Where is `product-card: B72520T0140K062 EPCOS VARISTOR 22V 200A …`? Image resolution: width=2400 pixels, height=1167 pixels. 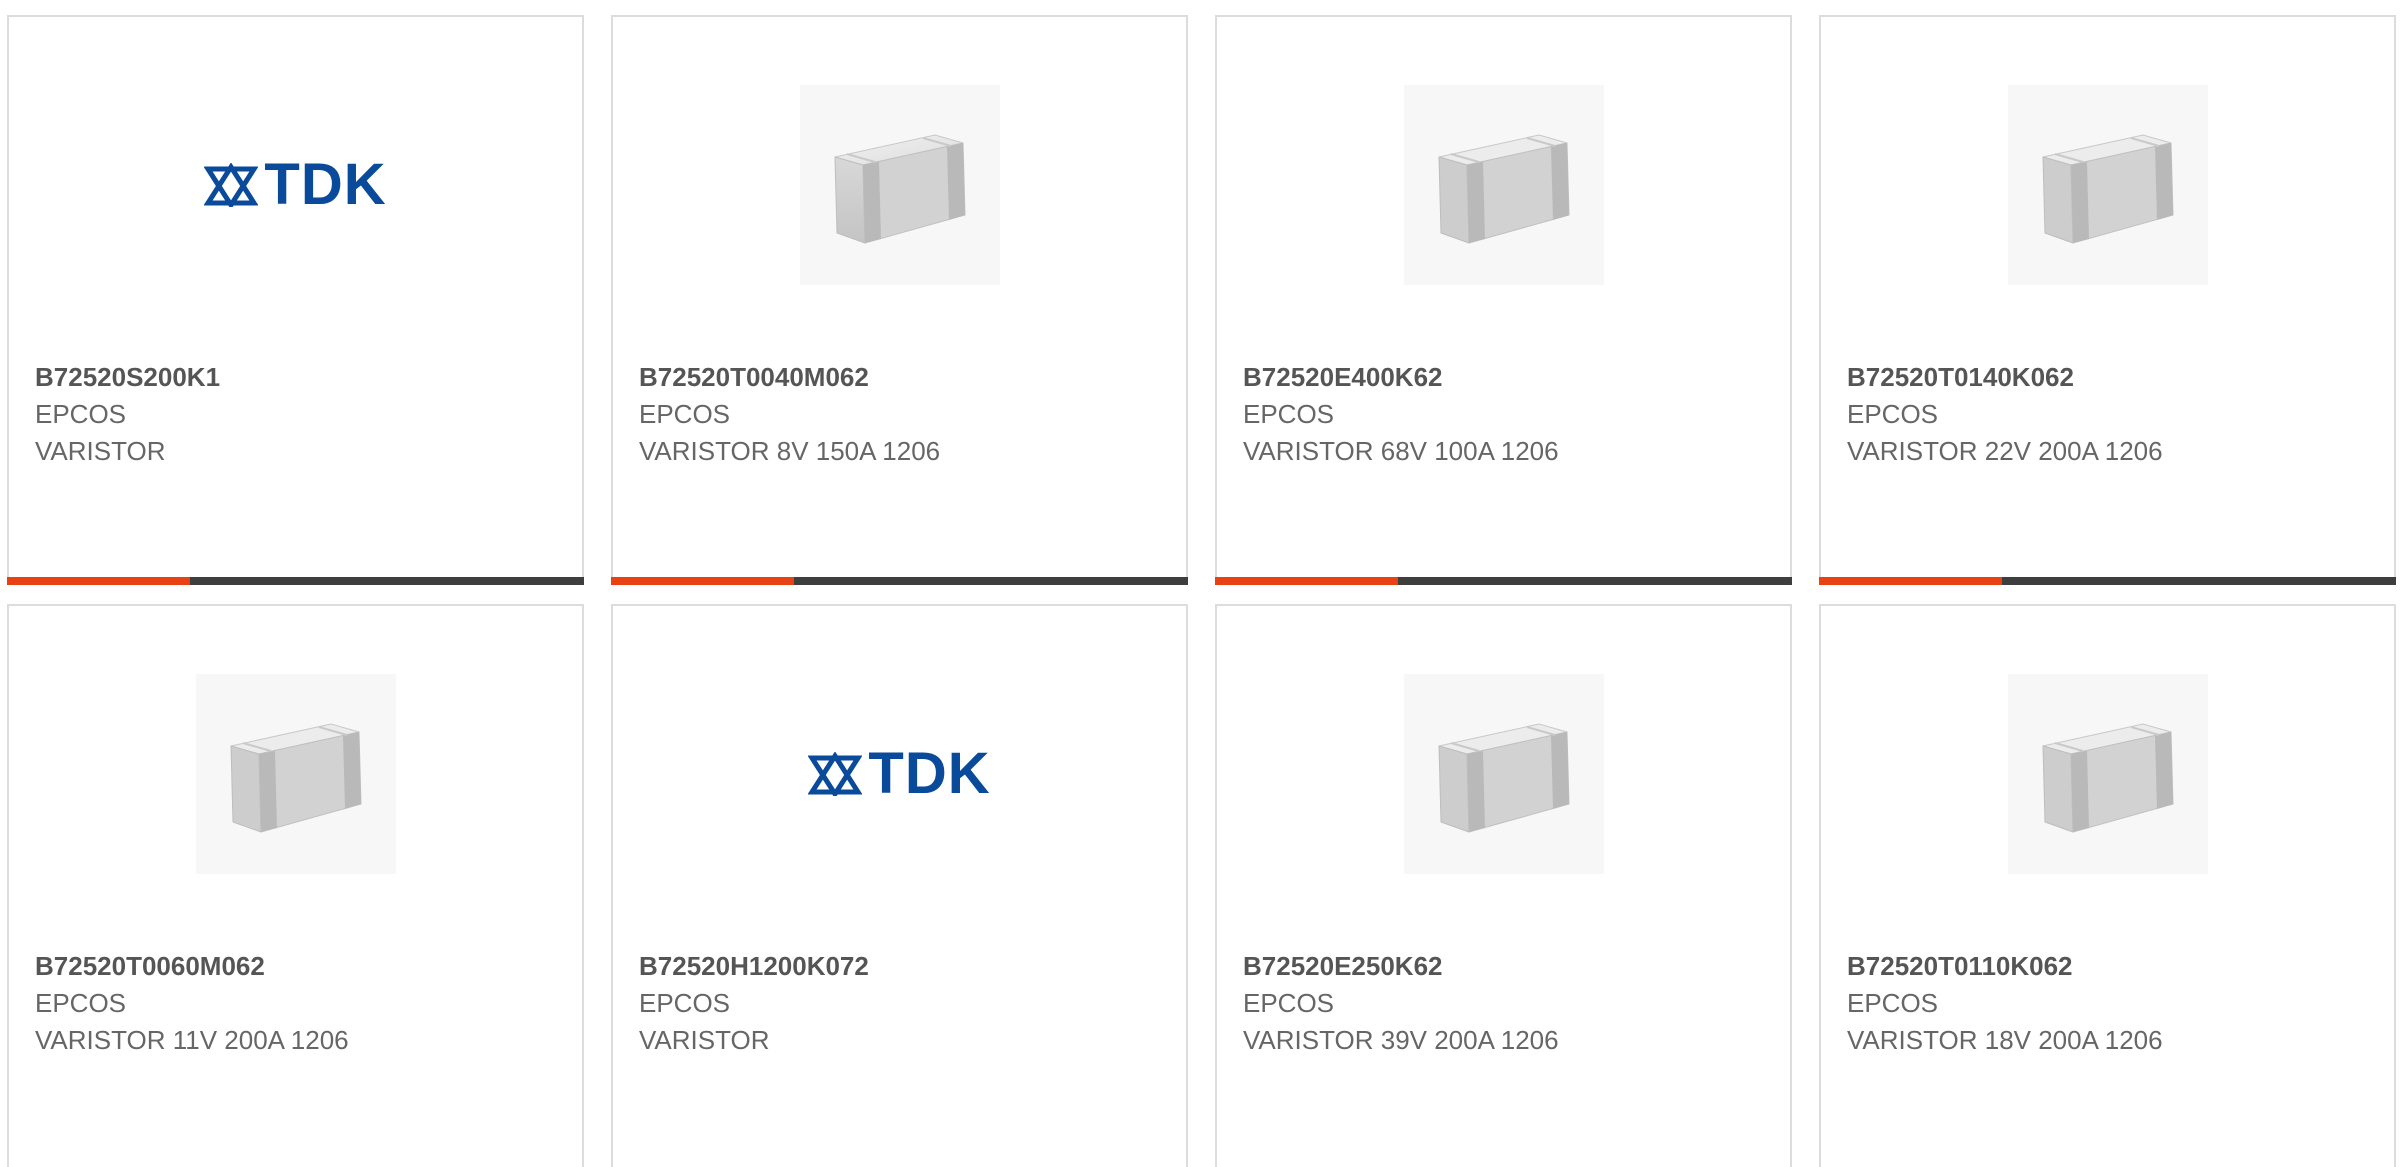 product-card: B72520T0140K062 EPCOS VARISTOR 22V 200A … is located at coordinates (2107, 300).